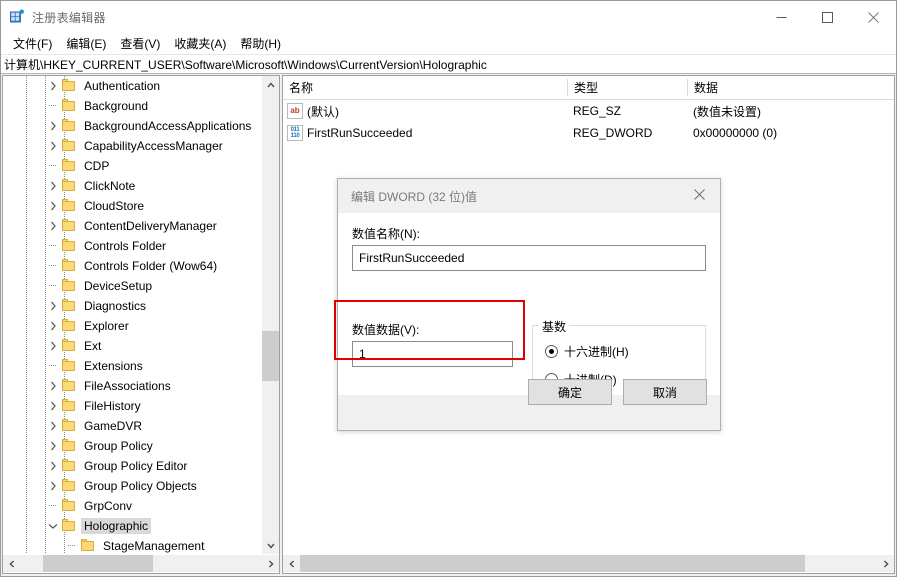 Image resolution: width=897 pixels, height=577 pixels. What do you see at coordinates (133, 486) in the screenshot?
I see `tree-node: Group Policy Objects` at bounding box center [133, 486].